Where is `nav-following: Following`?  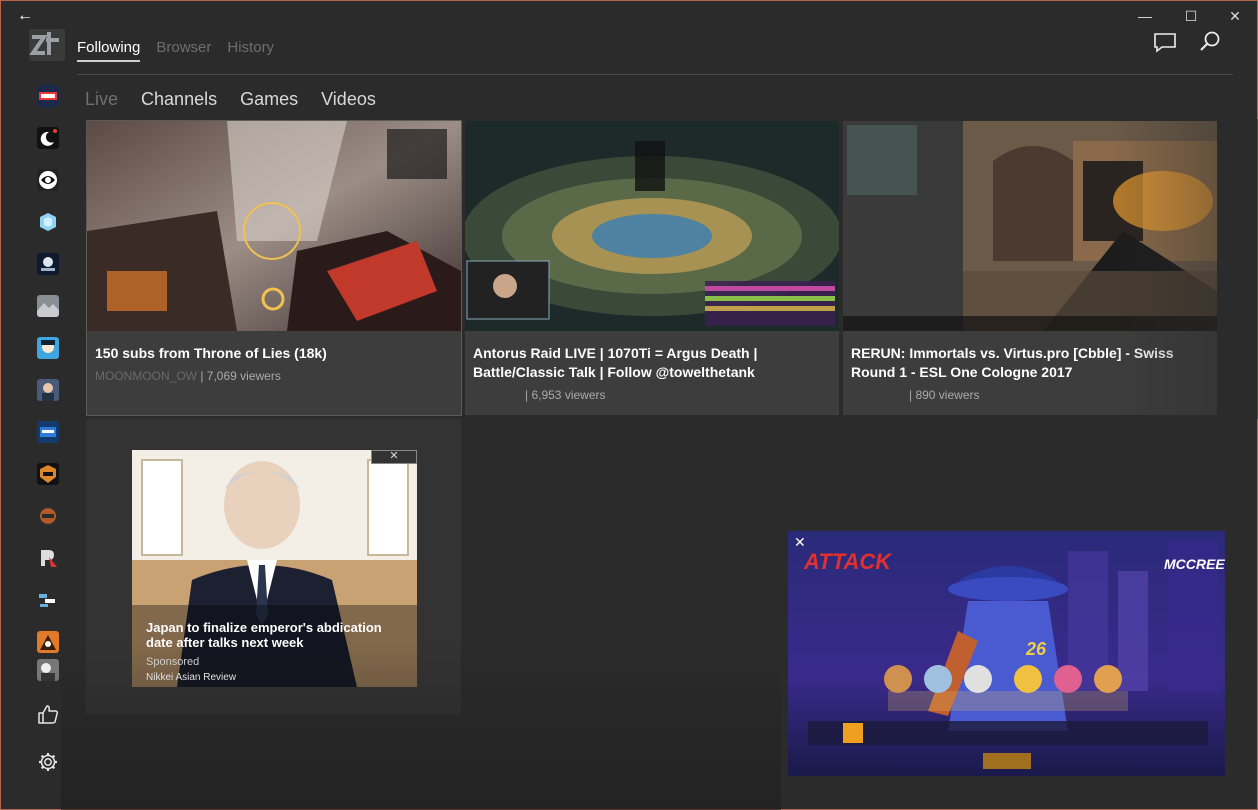 nav-following: Following is located at coordinates (109, 50).